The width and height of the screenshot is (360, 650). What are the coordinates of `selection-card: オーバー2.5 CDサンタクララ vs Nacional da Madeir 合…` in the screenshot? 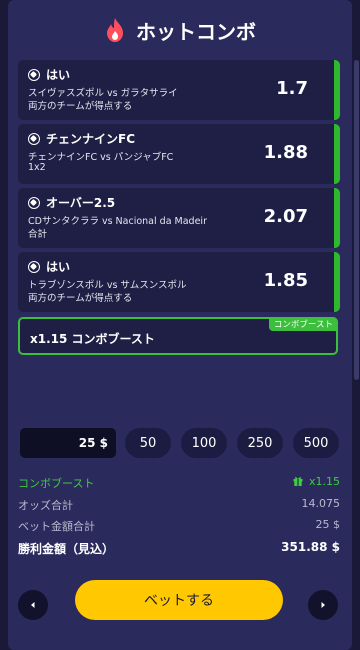 It's located at (179, 218).